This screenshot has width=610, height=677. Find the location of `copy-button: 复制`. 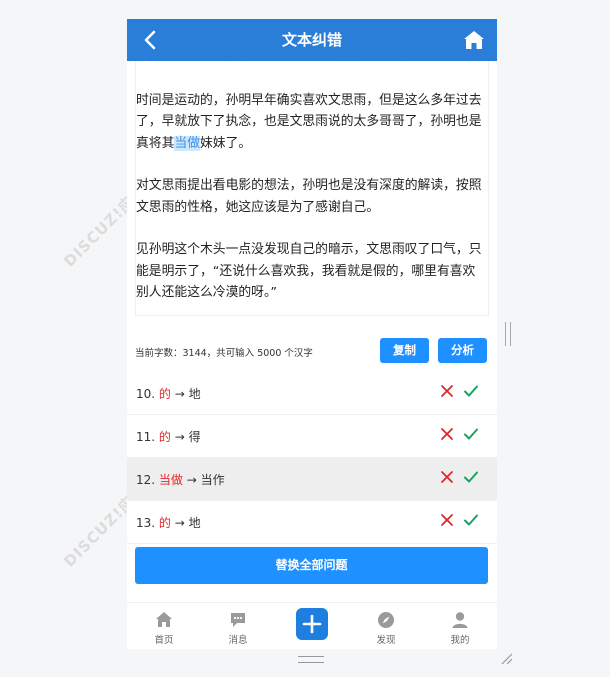

copy-button: 复制 is located at coordinates (404, 350).